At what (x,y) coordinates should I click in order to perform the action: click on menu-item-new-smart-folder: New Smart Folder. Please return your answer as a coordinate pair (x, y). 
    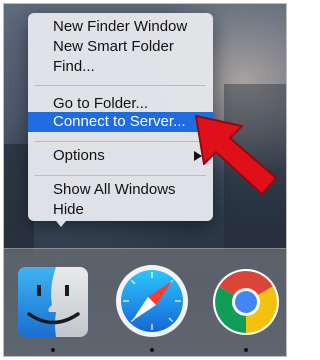
    Looking at the image, I should click on (120, 47).